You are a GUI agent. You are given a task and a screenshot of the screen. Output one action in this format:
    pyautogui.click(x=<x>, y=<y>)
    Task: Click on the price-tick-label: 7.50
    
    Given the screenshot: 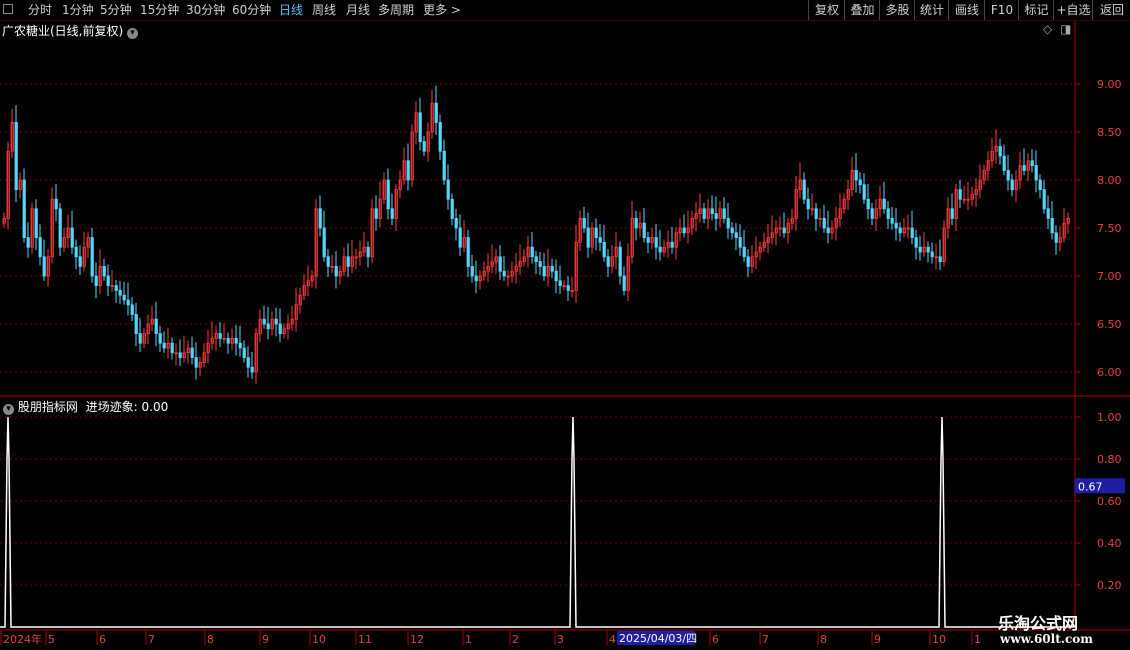 What is the action you would take?
    pyautogui.click(x=1109, y=228)
    